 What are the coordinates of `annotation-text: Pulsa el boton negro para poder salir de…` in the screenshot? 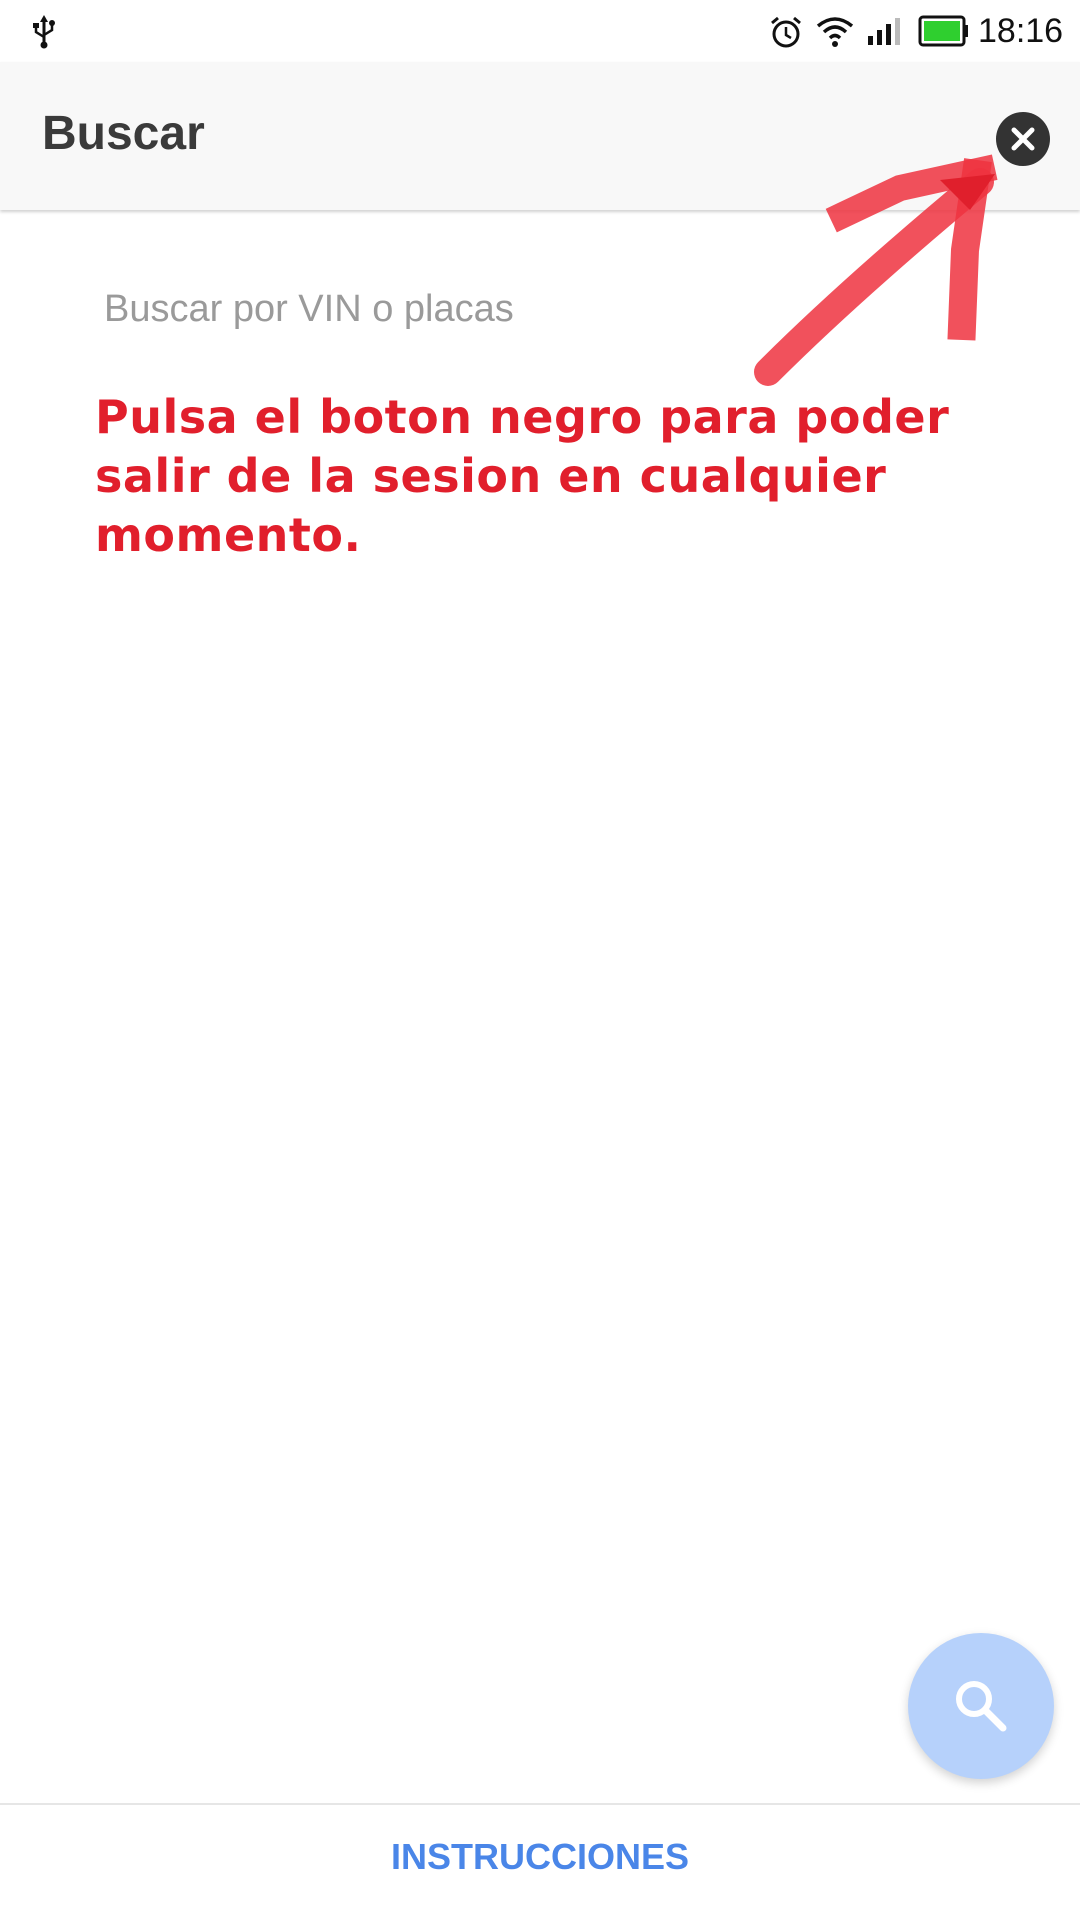 It's located at (522, 476).